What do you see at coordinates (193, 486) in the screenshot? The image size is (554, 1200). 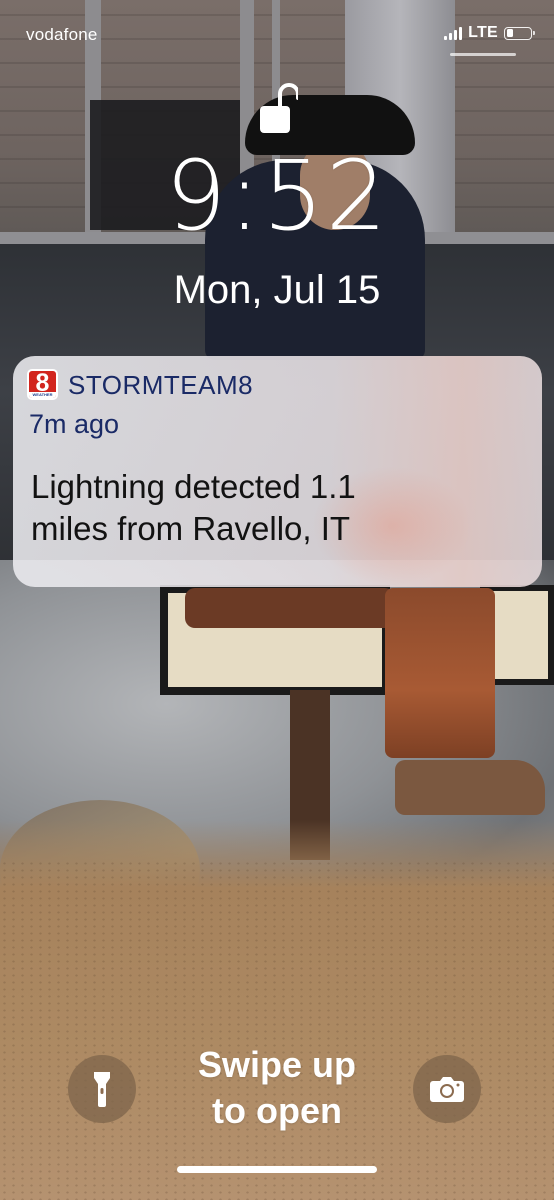 I see `notification-message-line: Lightning detected 1.1` at bounding box center [193, 486].